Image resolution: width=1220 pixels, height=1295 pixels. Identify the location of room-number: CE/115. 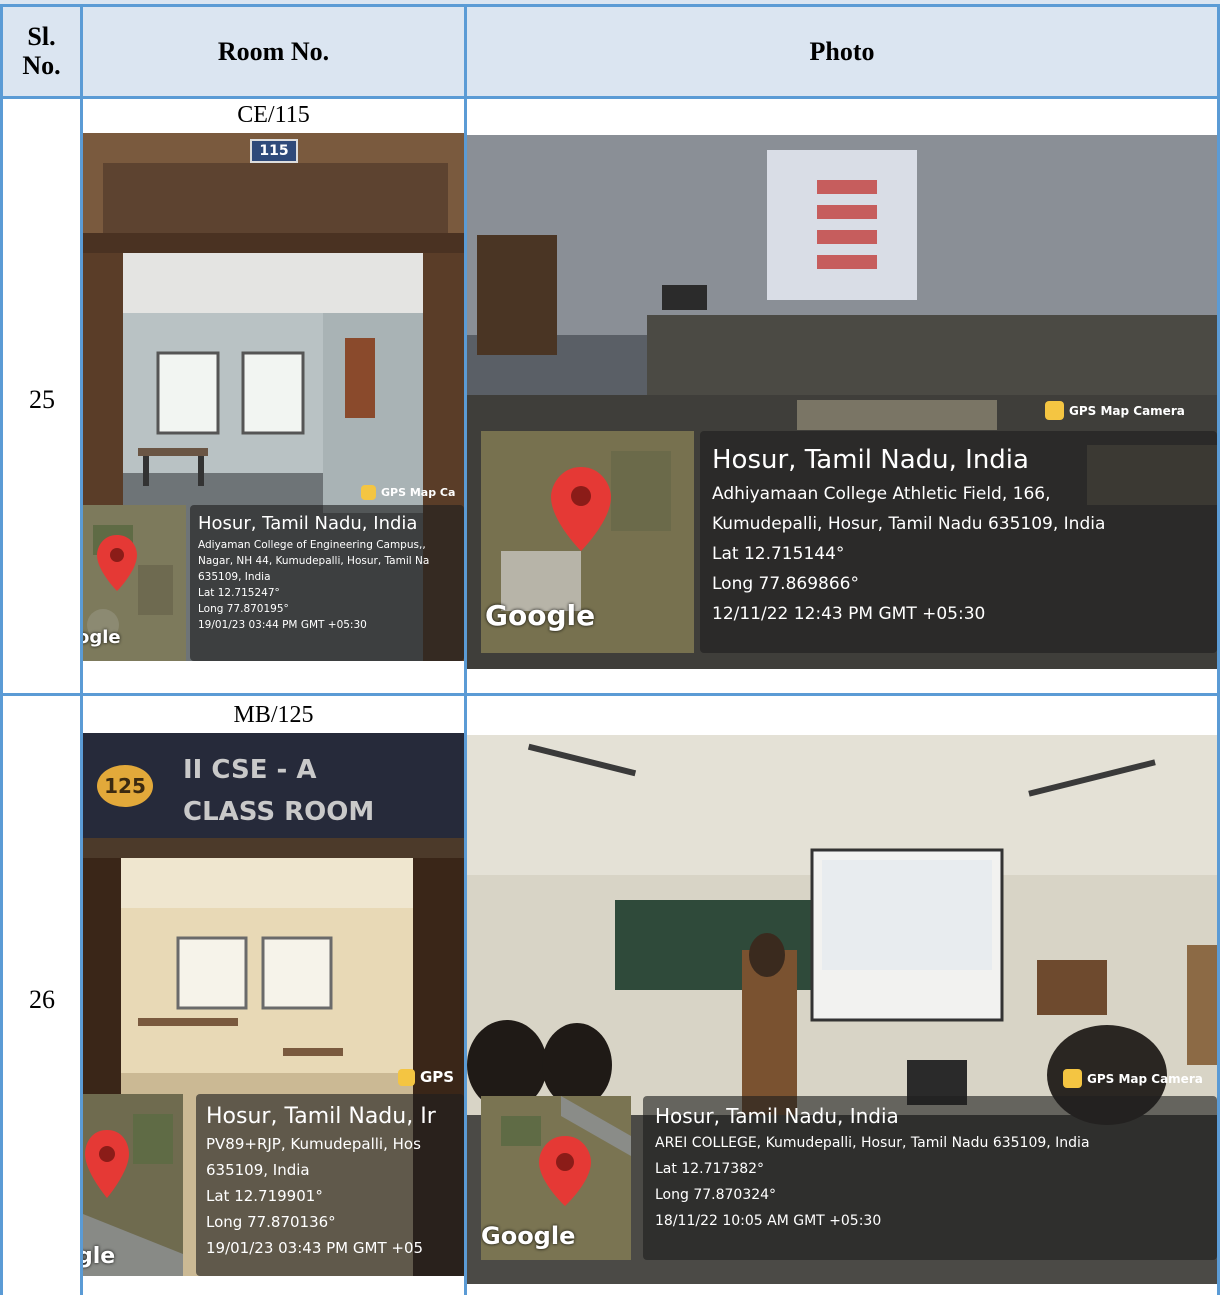
(273, 115).